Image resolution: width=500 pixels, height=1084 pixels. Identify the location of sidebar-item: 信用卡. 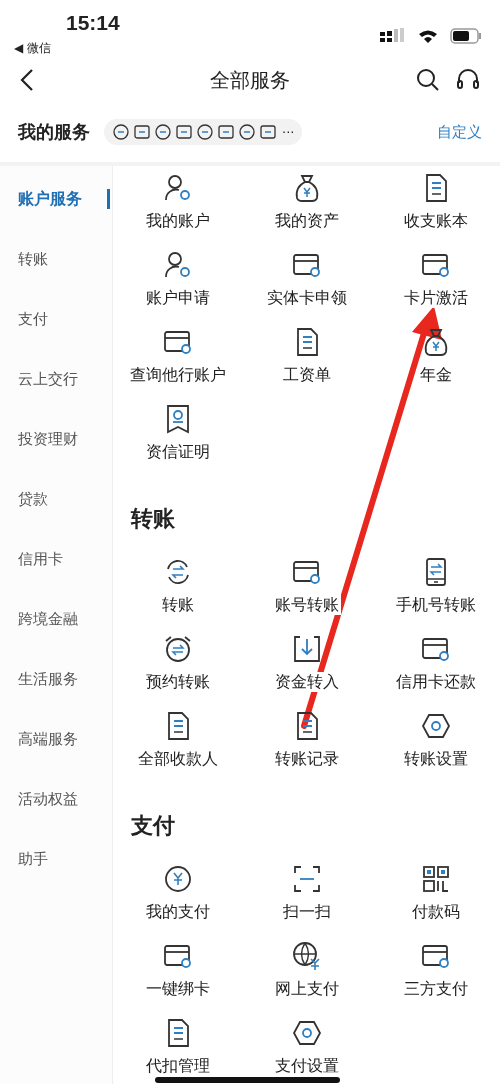
(56, 559).